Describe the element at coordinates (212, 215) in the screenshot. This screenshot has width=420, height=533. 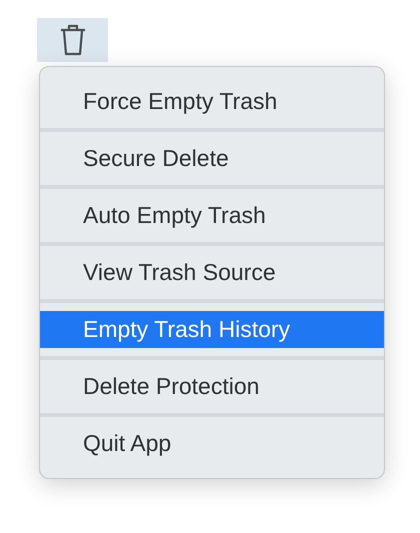
I see `menu-item: Auto Empty Trash` at that location.